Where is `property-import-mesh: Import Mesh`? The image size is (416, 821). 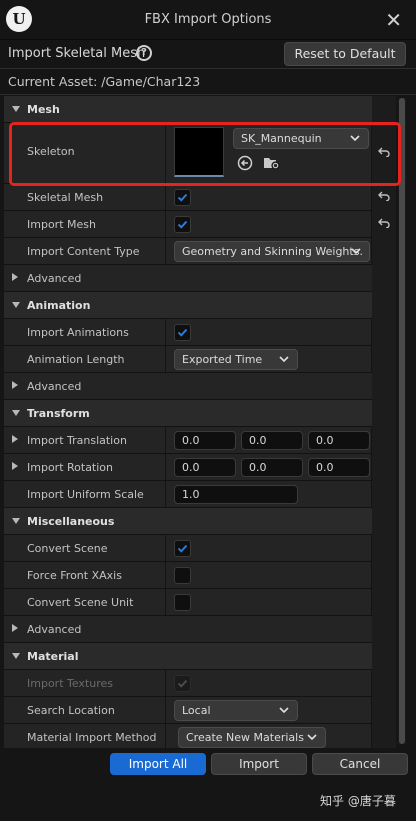 property-import-mesh: Import Mesh is located at coordinates (197, 224).